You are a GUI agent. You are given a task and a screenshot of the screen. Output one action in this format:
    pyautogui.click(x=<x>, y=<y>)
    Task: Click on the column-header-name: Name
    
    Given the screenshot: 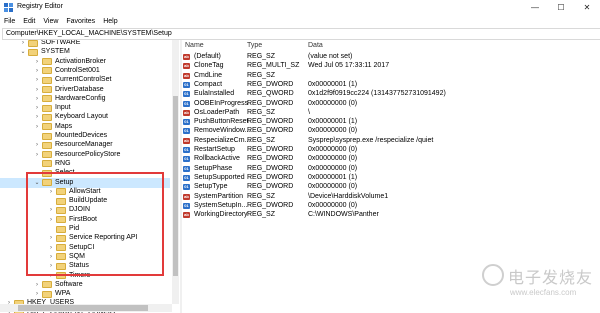 What is the action you would take?
    pyautogui.click(x=194, y=45)
    